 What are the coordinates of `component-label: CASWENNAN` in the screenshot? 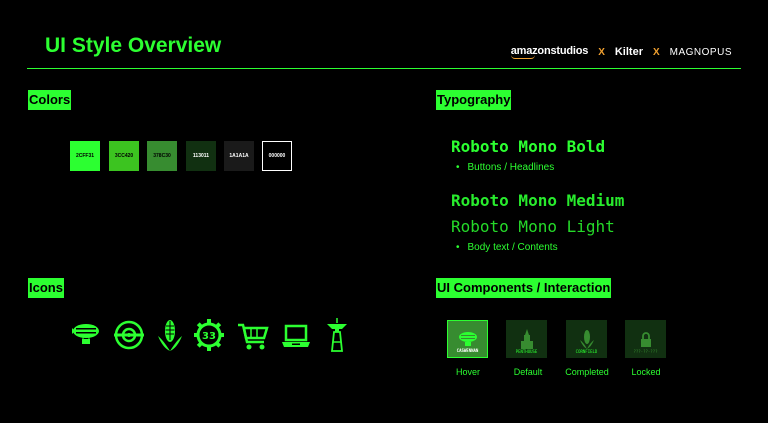 It's located at (467, 350).